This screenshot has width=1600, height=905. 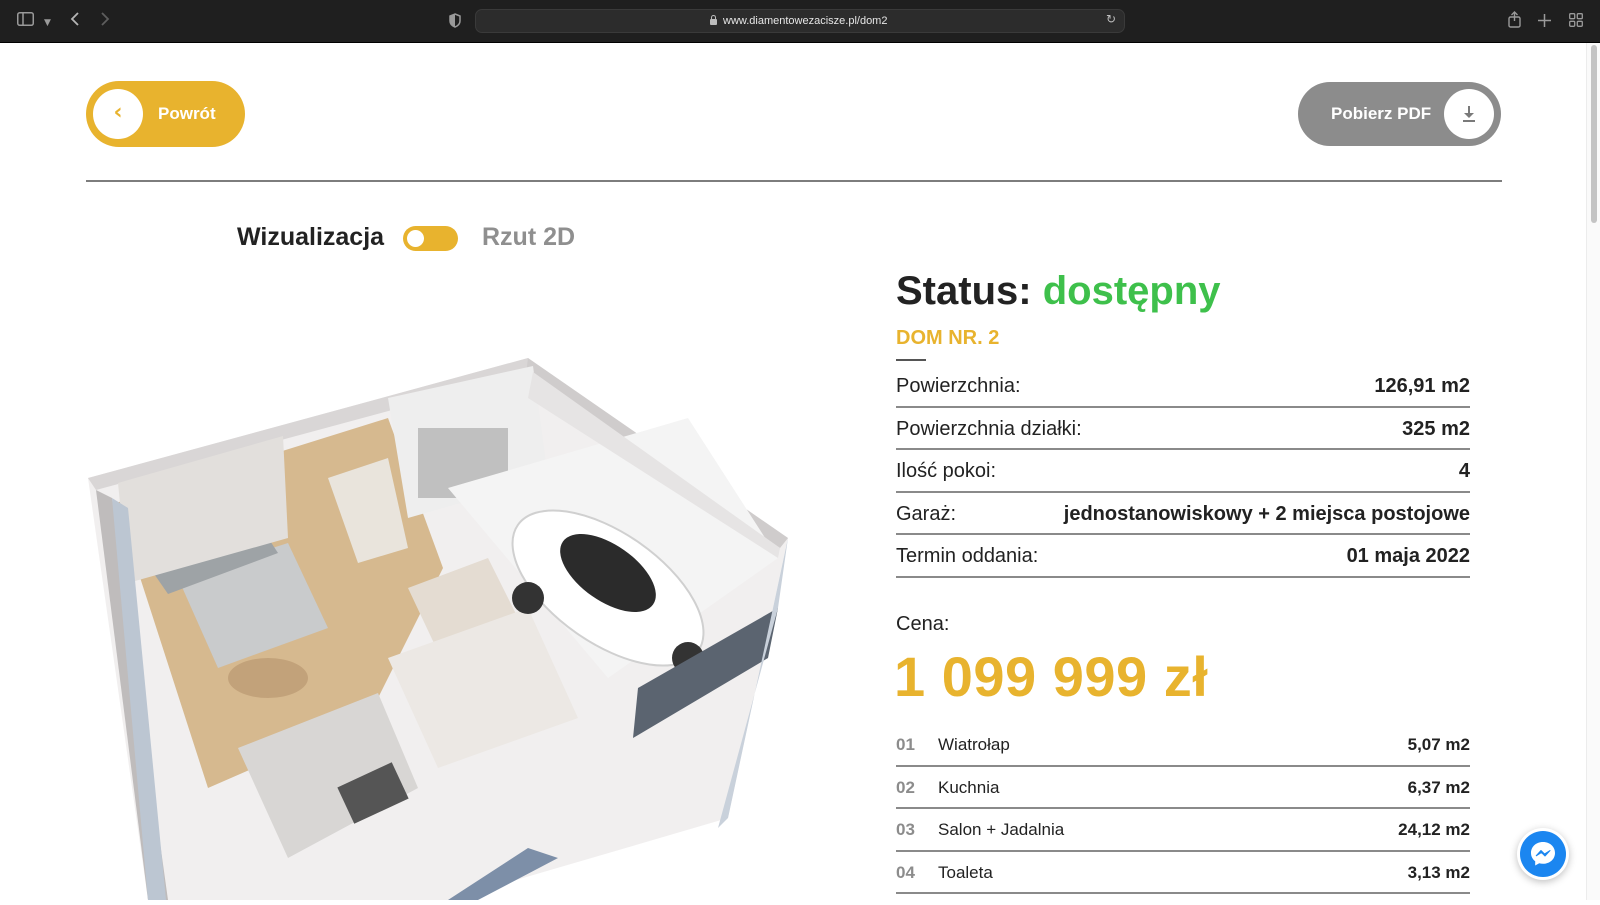 What do you see at coordinates (1266, 513) in the screenshot?
I see `spec-value: jednostanowiskowy + 2 miejsca postojowe` at bounding box center [1266, 513].